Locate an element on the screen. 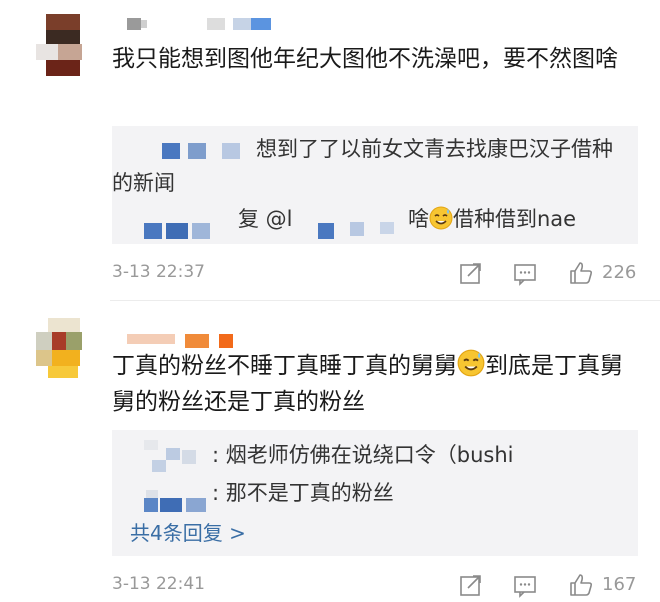  reply-mention: 复 @l is located at coordinates (265, 219).